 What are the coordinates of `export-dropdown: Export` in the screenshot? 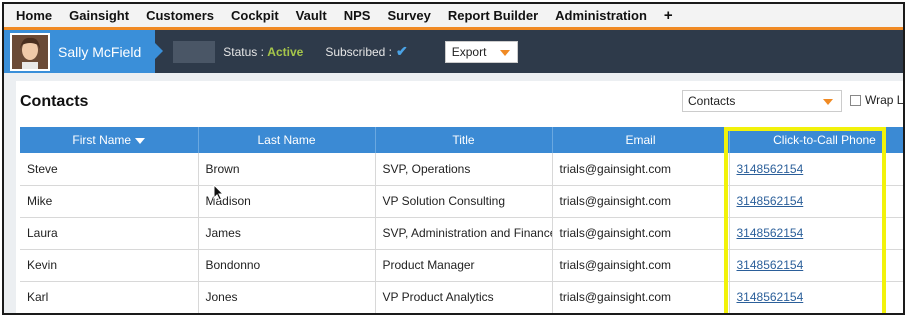 It's located at (481, 51).